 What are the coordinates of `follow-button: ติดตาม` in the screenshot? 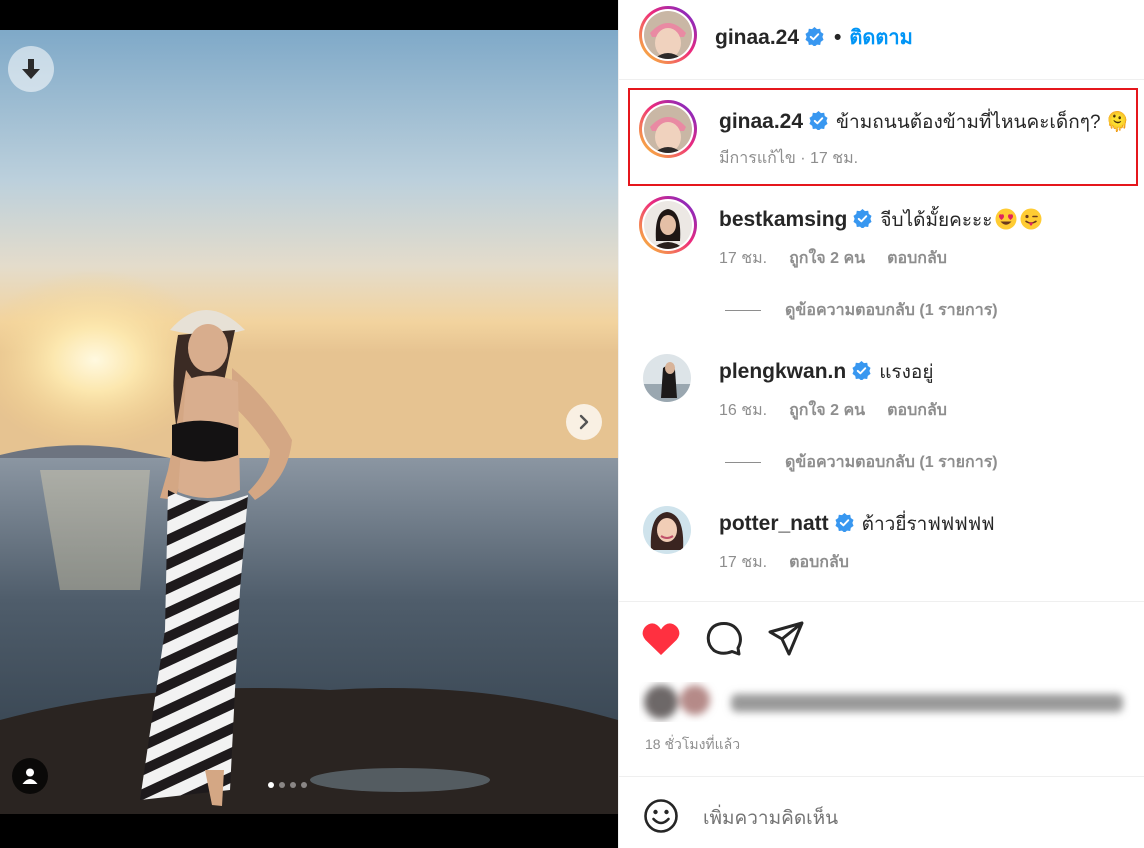 It's located at (880, 38).